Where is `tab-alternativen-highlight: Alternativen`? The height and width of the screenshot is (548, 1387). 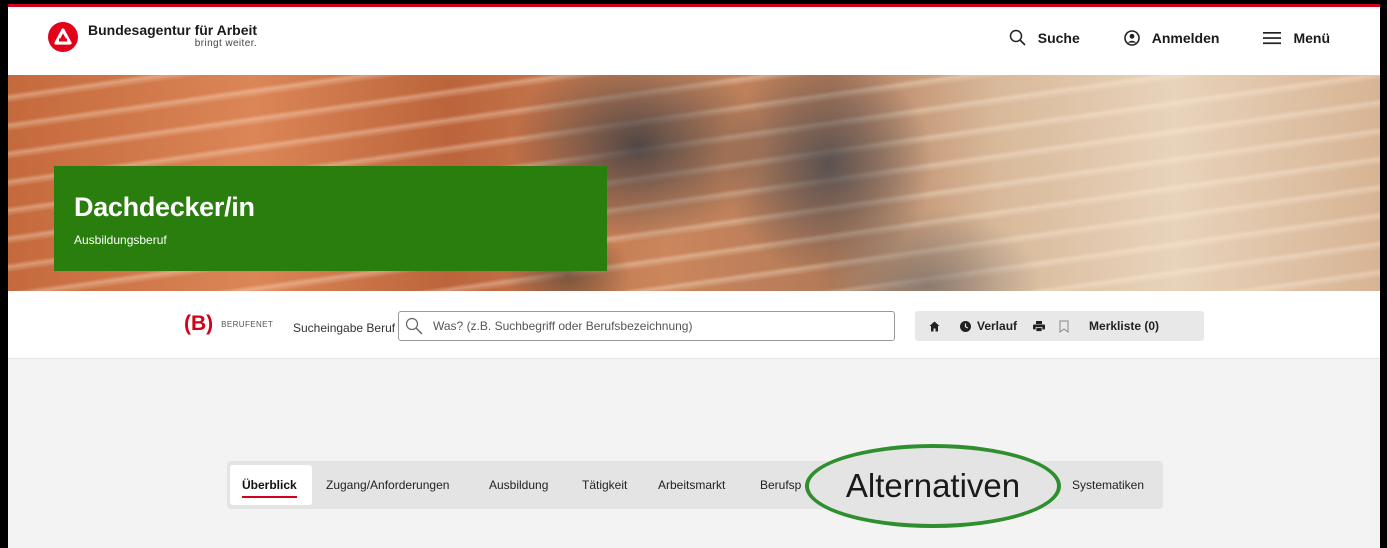
tab-alternativen-highlight: Alternativen is located at coordinates (933, 486).